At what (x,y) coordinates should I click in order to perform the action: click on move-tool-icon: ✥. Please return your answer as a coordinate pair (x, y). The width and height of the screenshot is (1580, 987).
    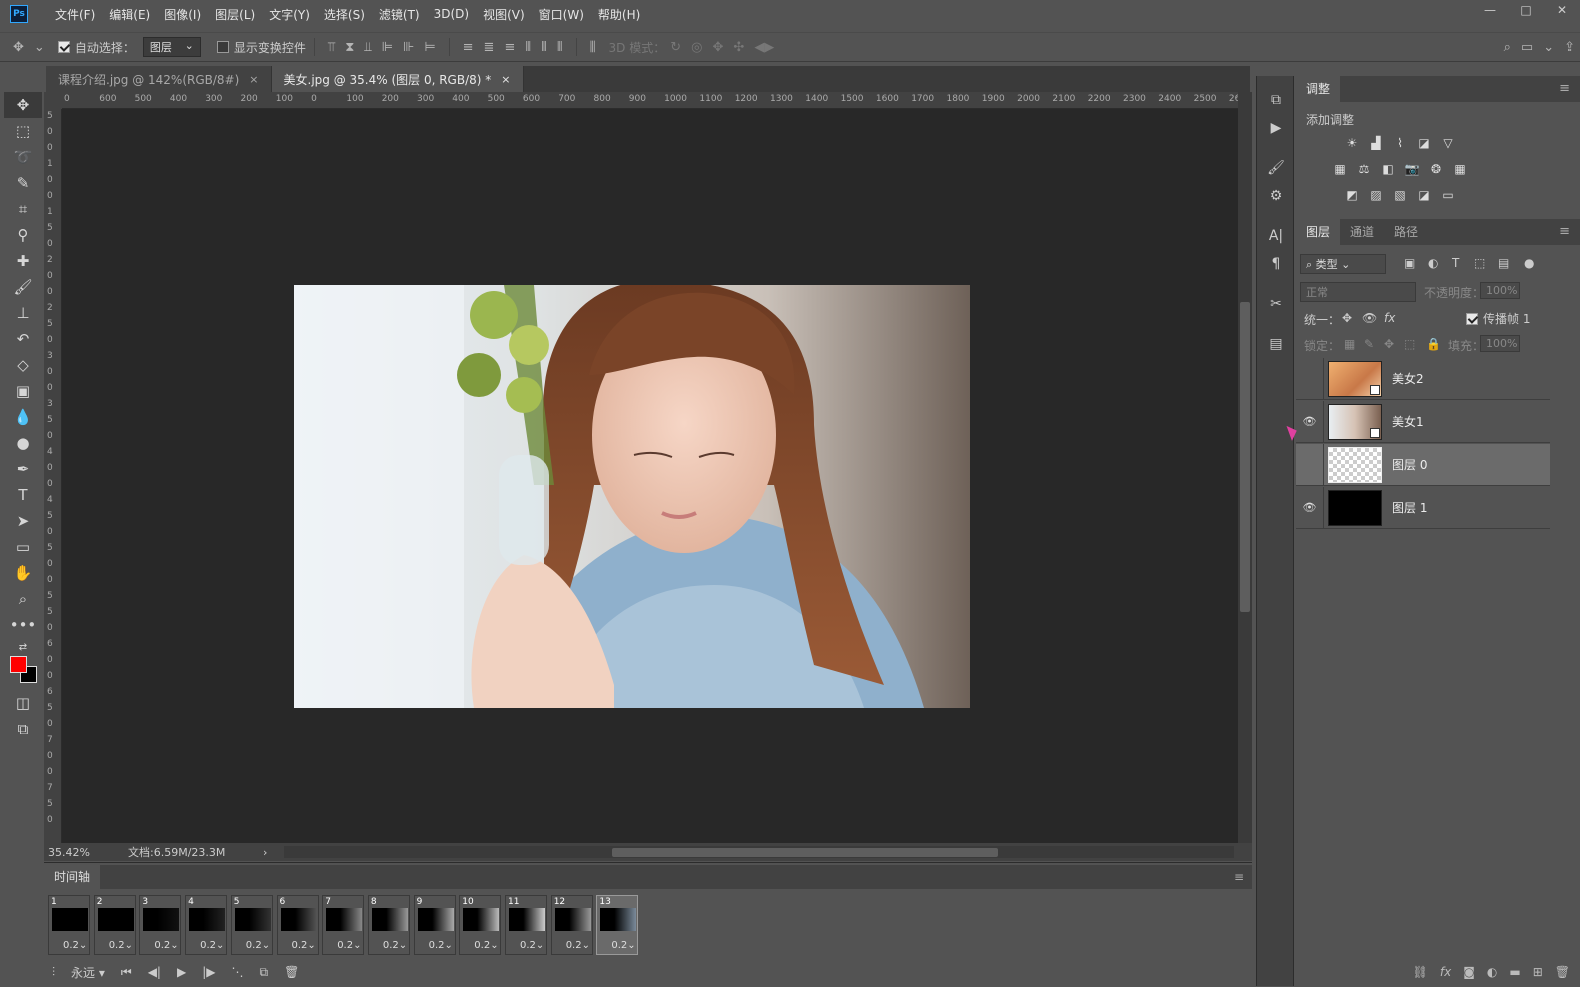
    Looking at the image, I should click on (23, 105).